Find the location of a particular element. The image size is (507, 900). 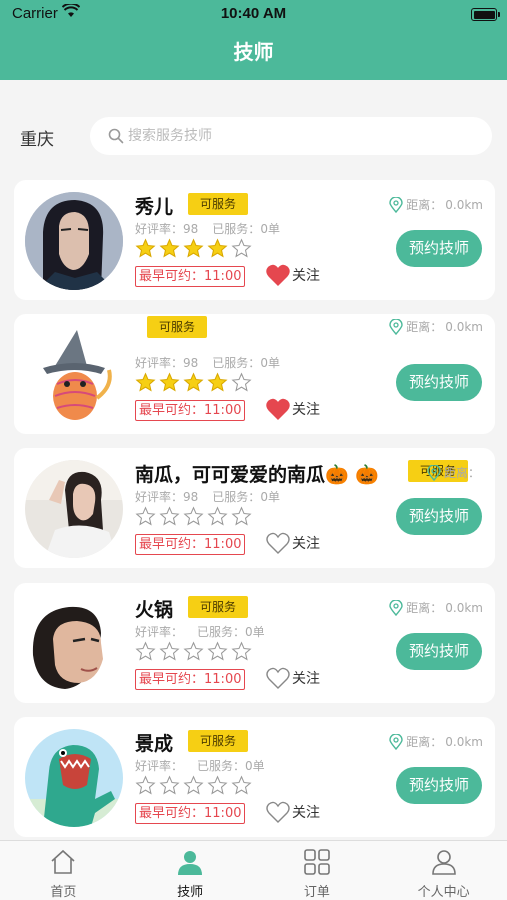

tab-person: 技师 is located at coordinates (190, 870).